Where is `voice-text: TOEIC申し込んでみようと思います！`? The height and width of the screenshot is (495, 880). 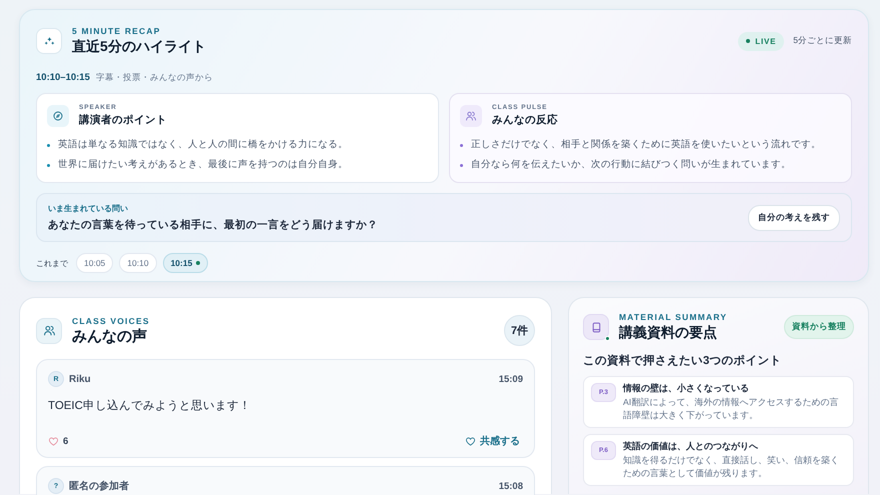 voice-text: TOEIC申し込んでみようと思います！ is located at coordinates (150, 405).